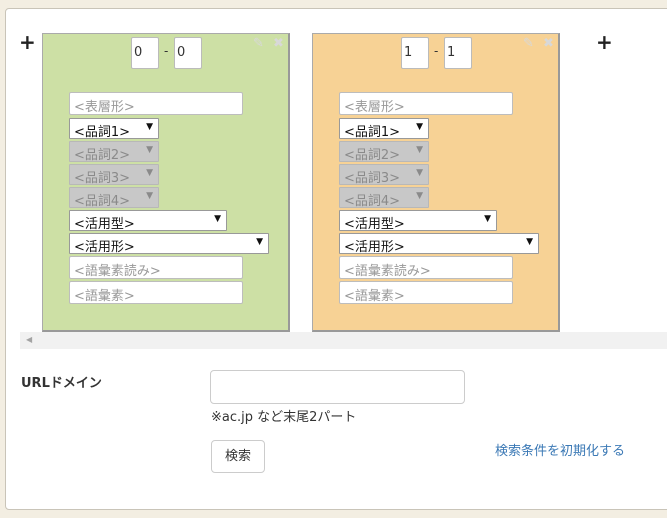  What do you see at coordinates (604, 42) in the screenshot?
I see `add-column-right-icon: +` at bounding box center [604, 42].